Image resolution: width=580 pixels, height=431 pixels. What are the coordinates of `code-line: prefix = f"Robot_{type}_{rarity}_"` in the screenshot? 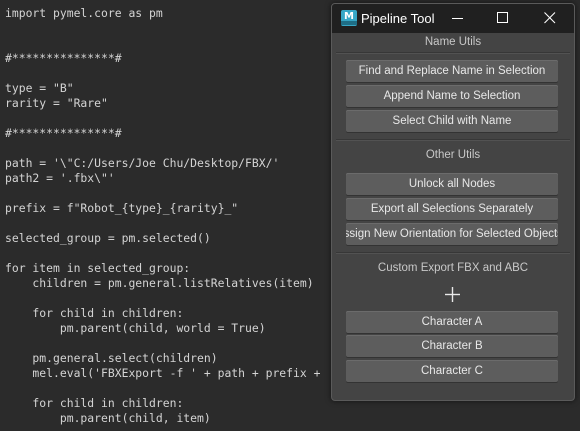 It's located at (122, 208).